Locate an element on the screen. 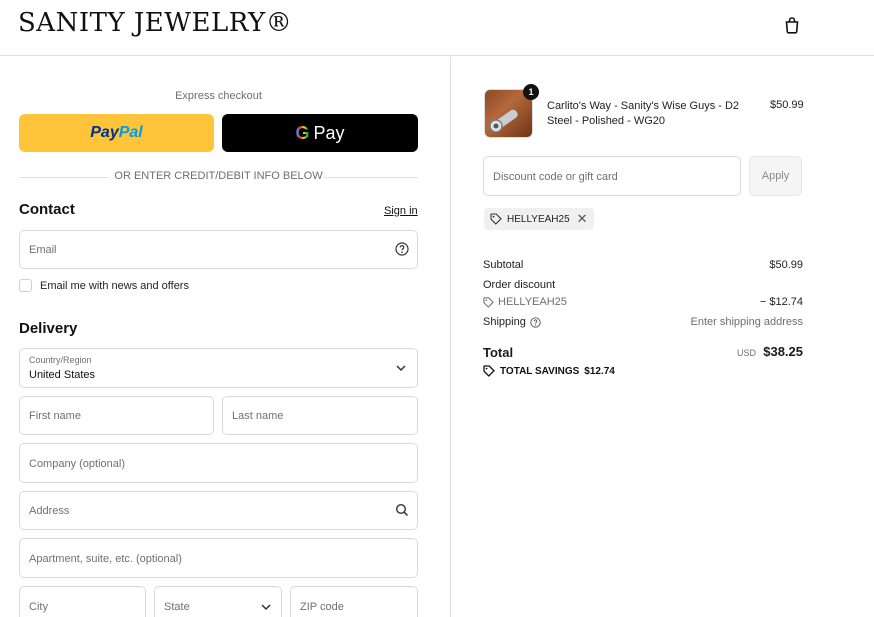 Image resolution: width=874 pixels, height=617 pixels. order-discount-label: Order discount is located at coordinates (519, 285).